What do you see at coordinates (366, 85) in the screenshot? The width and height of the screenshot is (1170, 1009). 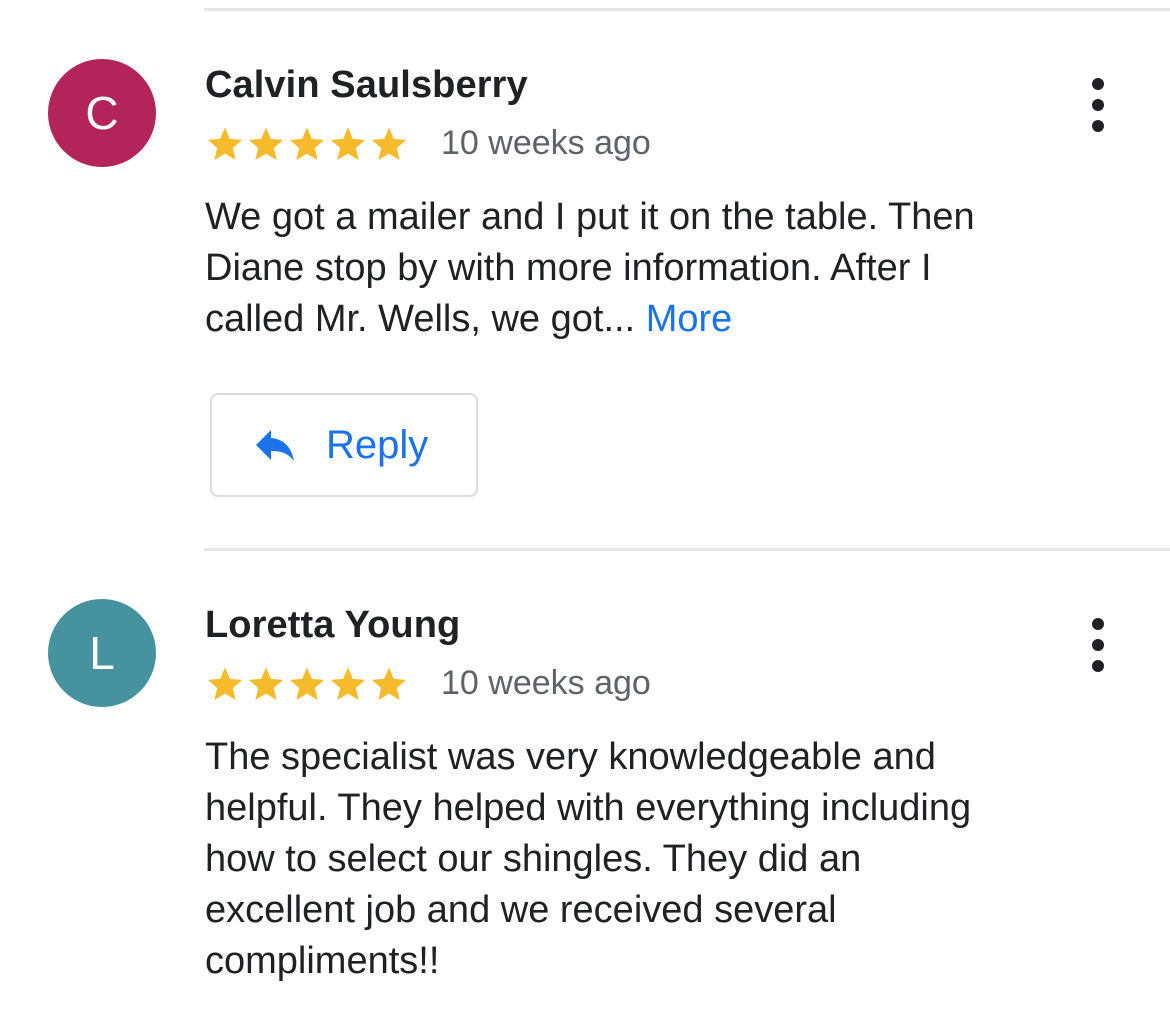 I see `reviewer-name: Calvin Saulsberry` at bounding box center [366, 85].